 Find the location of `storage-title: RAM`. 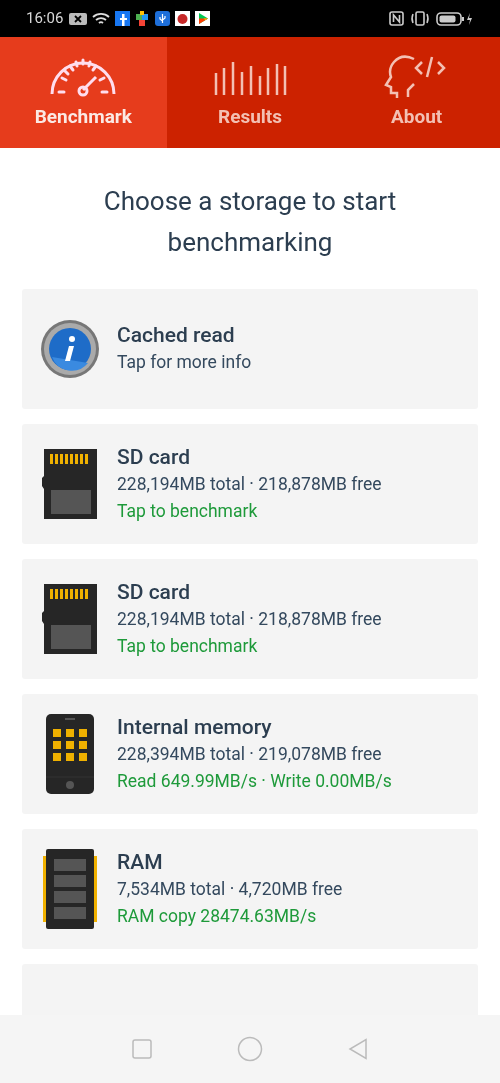

storage-title: RAM is located at coordinates (140, 862).